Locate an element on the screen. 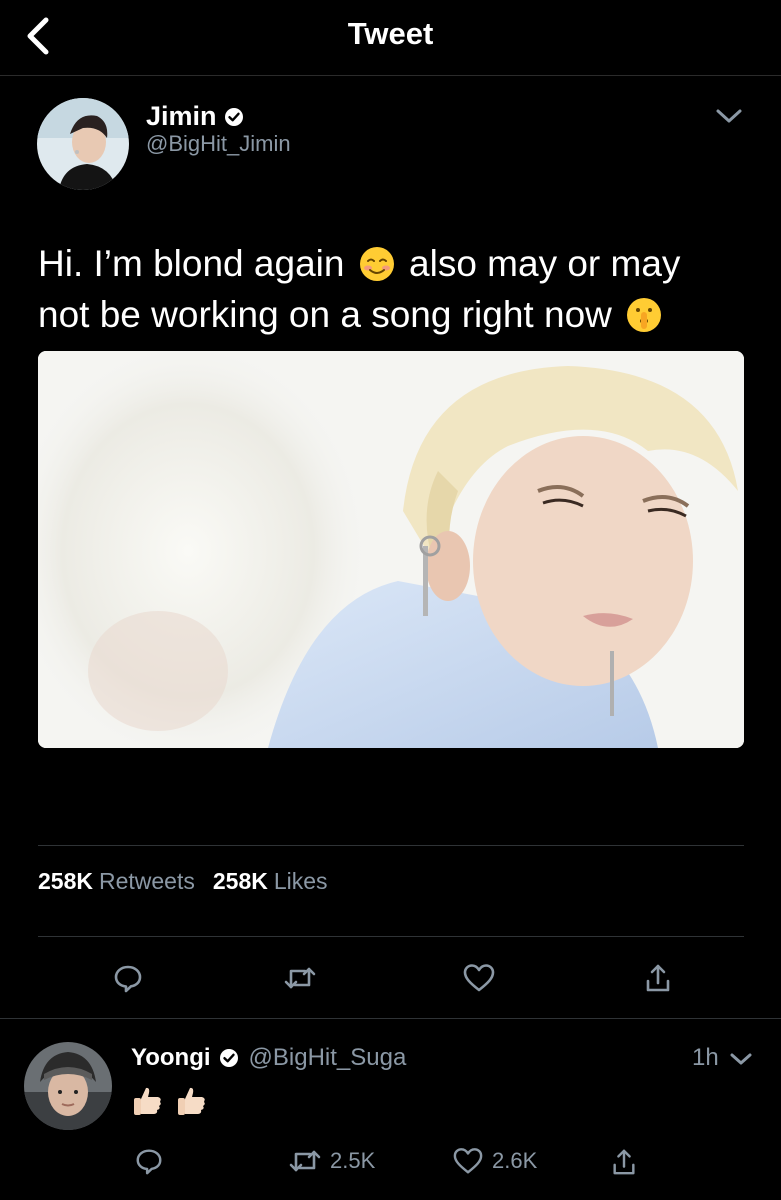 The height and width of the screenshot is (1200, 781). page-title: Tweet is located at coordinates (390, 33).